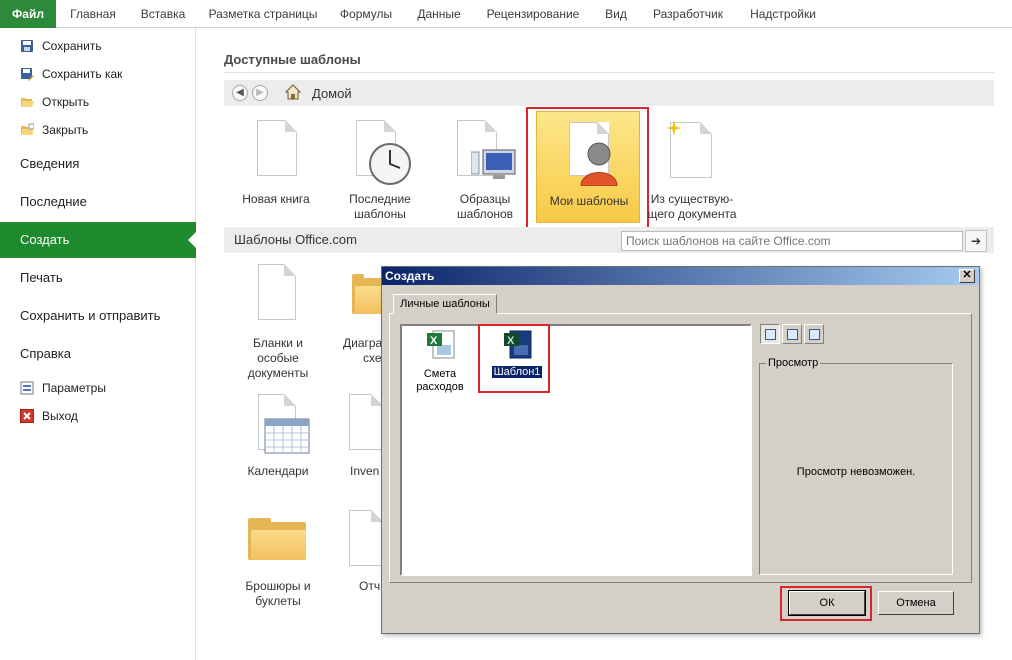  What do you see at coordinates (276, 170) in the screenshot?
I see `tile-blank-workbook: Новая книга` at bounding box center [276, 170].